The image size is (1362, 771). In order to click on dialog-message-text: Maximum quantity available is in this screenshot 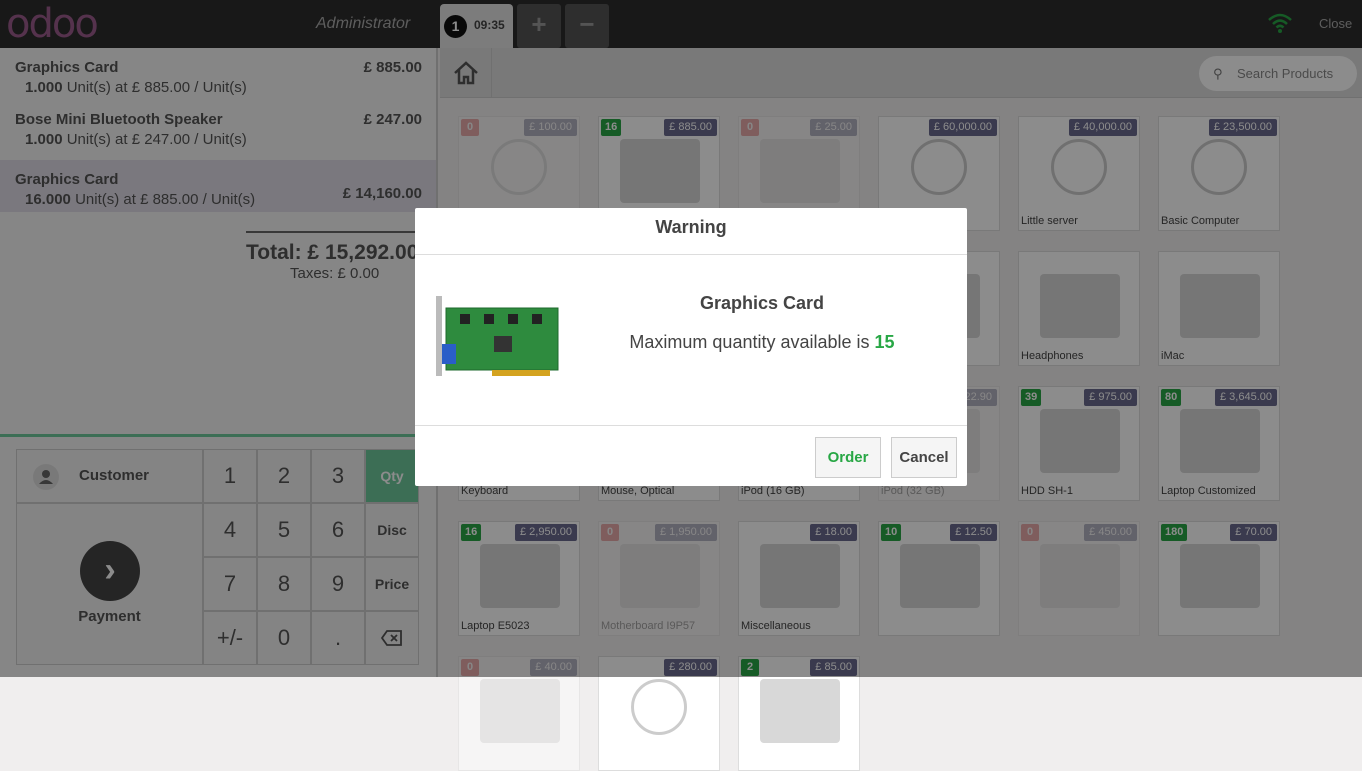, I will do `click(749, 342)`.